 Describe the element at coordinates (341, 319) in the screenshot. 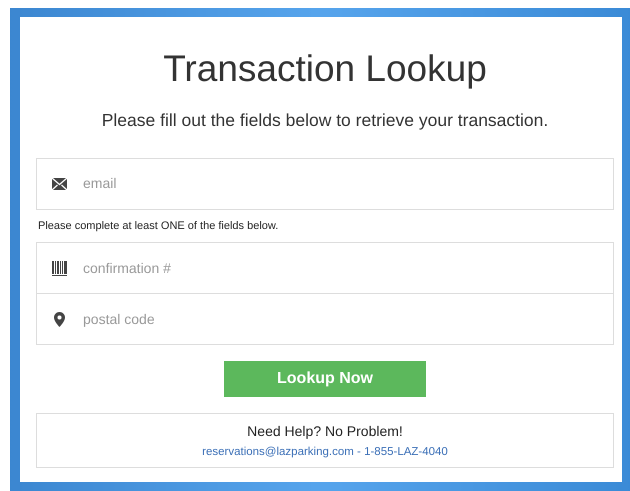

I see `input-field: postal code` at that location.